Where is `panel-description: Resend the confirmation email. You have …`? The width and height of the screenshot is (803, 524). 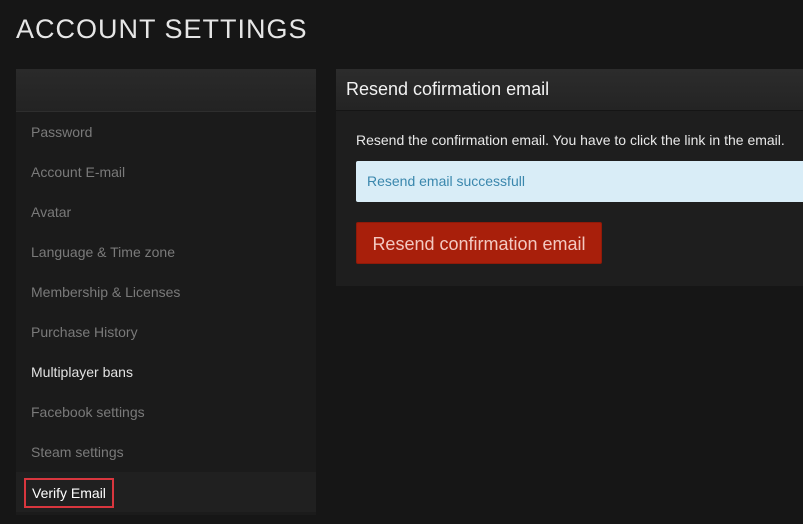
panel-description: Resend the confirmation email. You have … is located at coordinates (570, 140).